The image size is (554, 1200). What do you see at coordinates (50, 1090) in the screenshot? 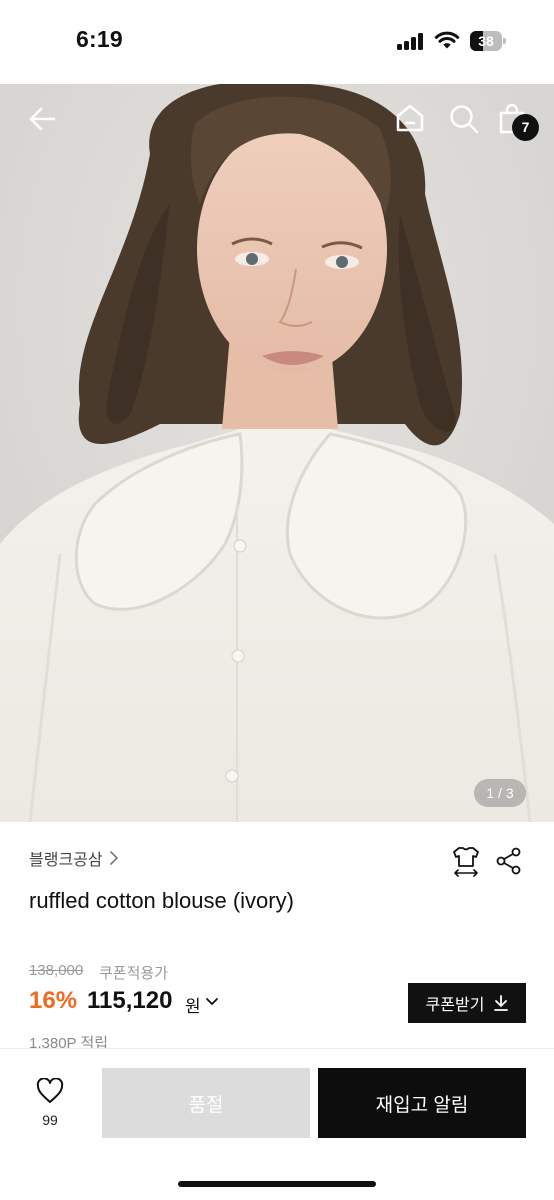
I see `heart-icon` at bounding box center [50, 1090].